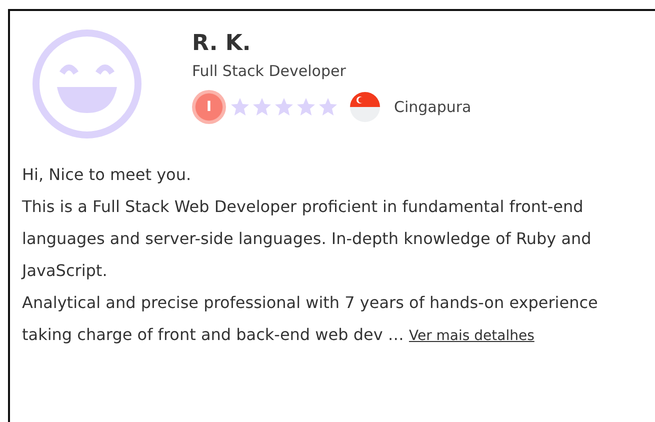  I want to click on profile-name: R. K., so click(222, 44).